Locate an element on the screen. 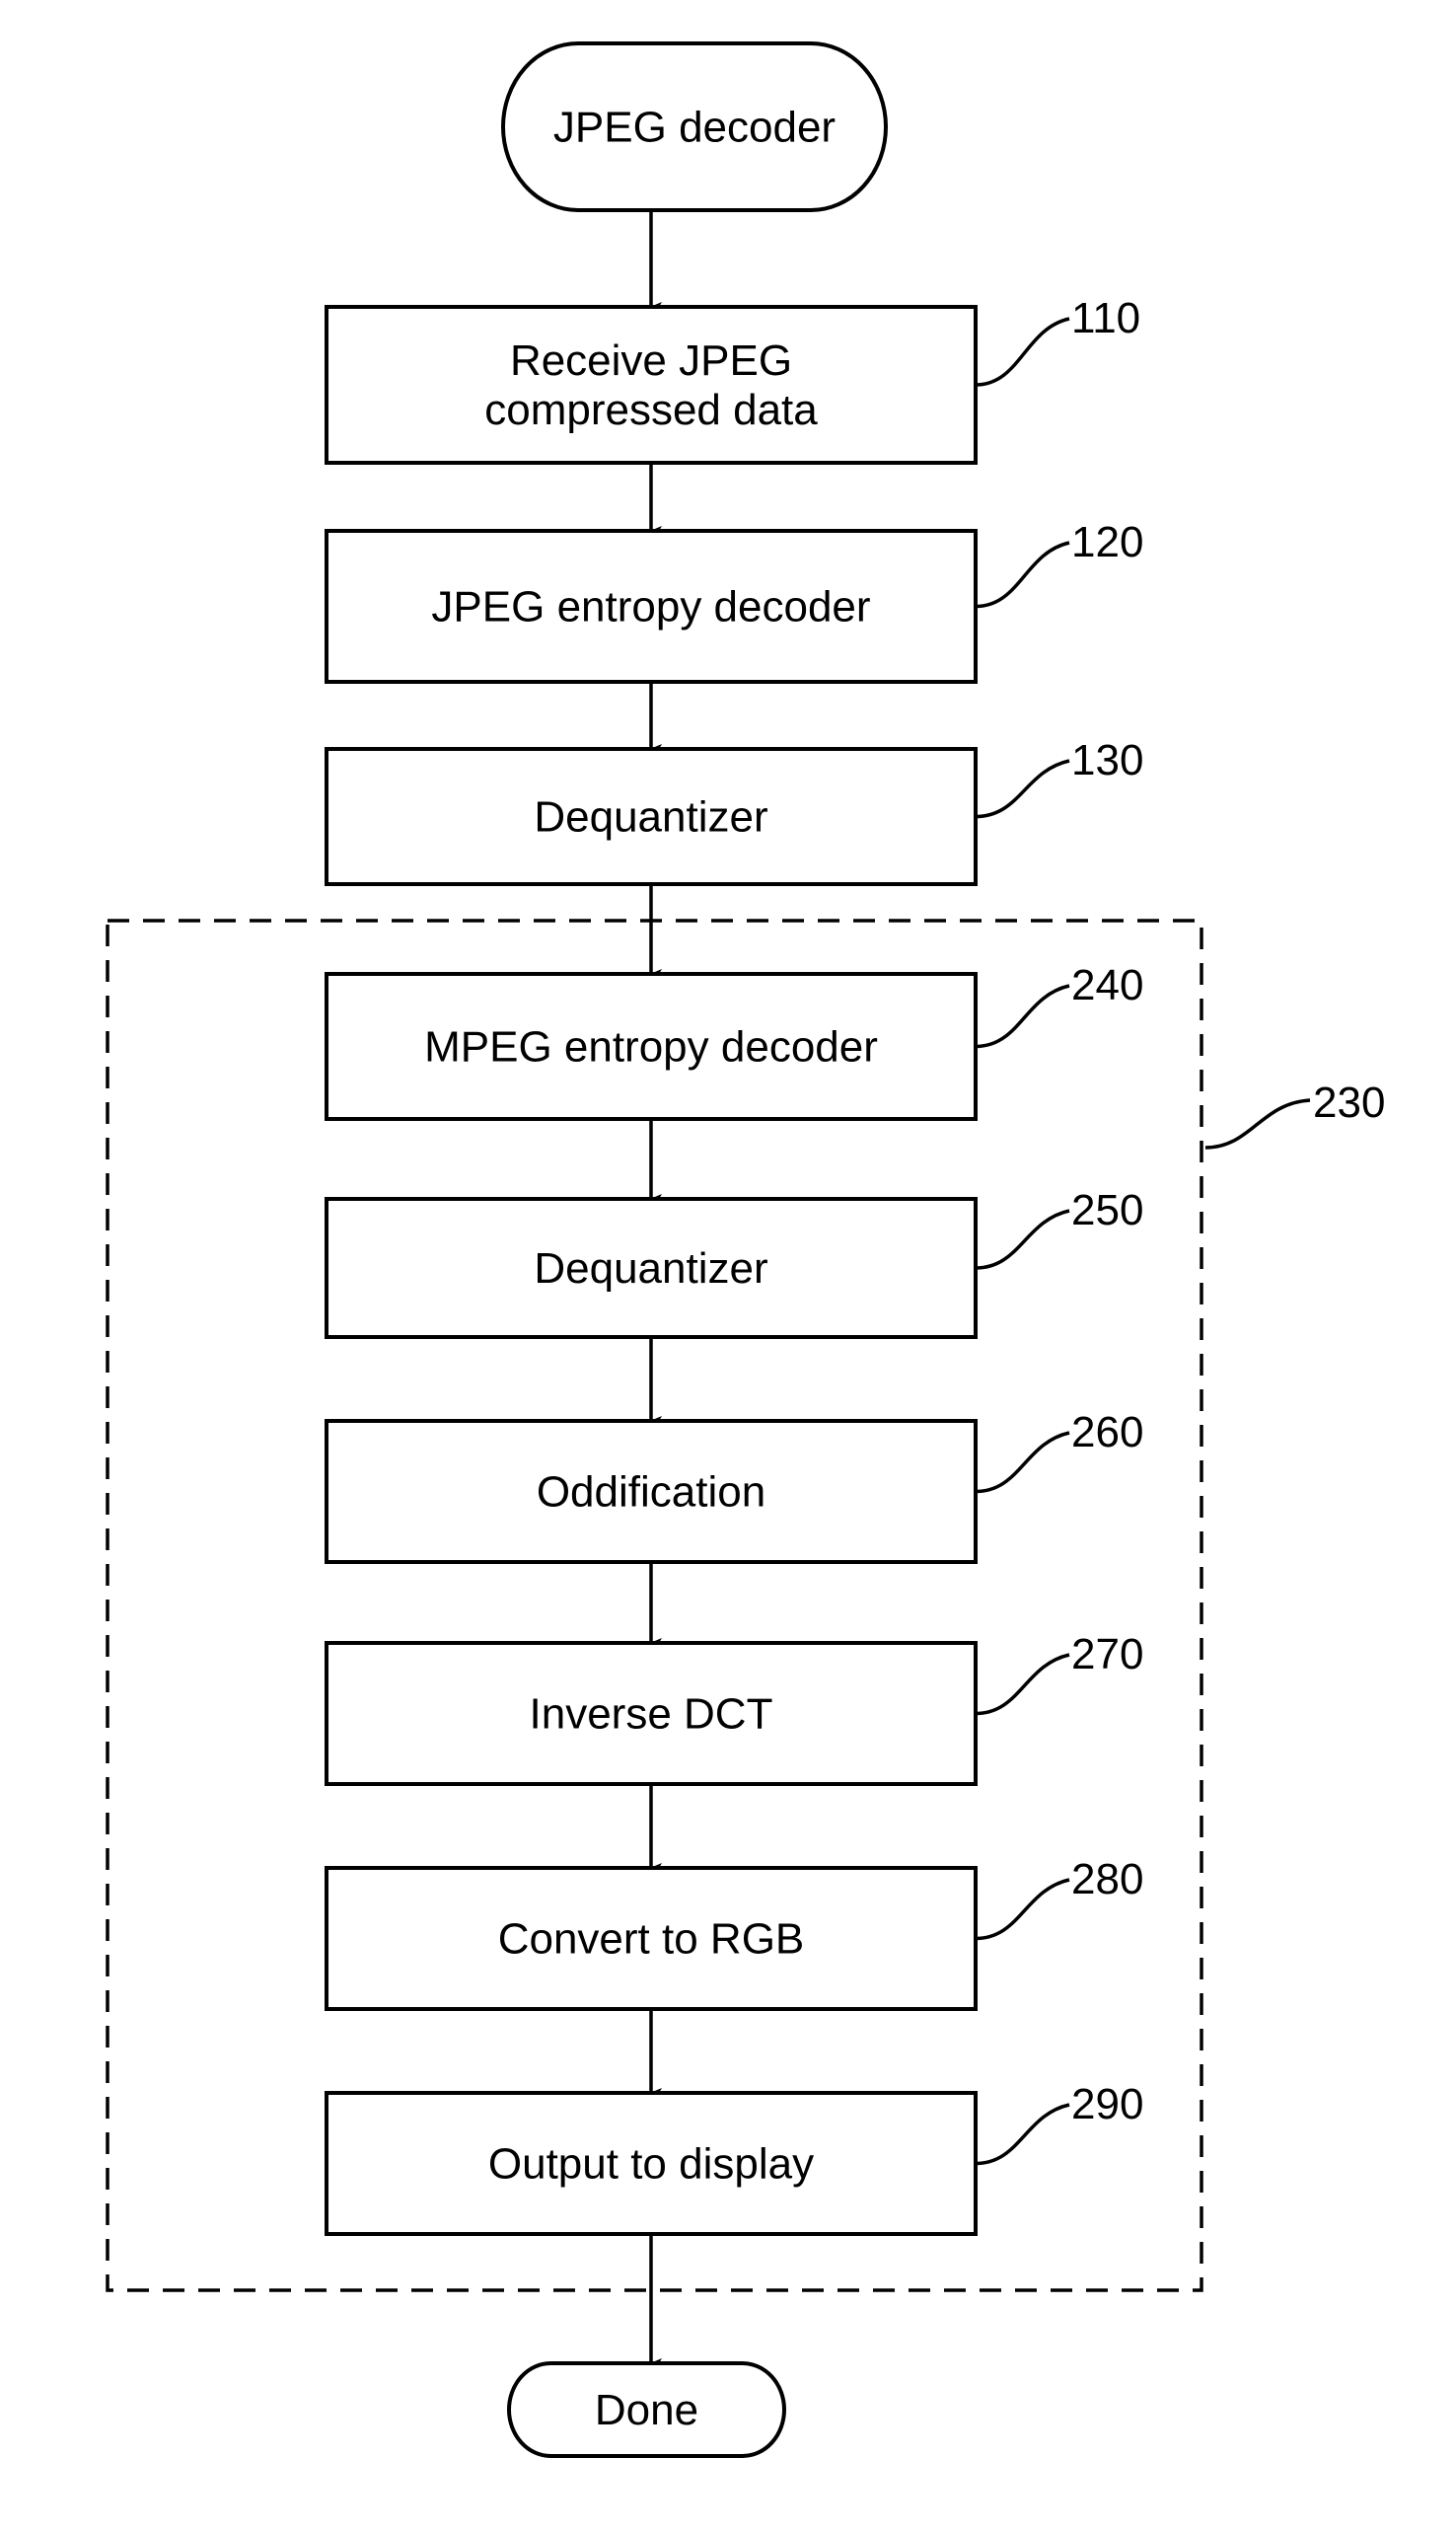 This screenshot has height=2532, width=1456. process-step-120: JPEG entropy decoder is located at coordinates (651, 606).